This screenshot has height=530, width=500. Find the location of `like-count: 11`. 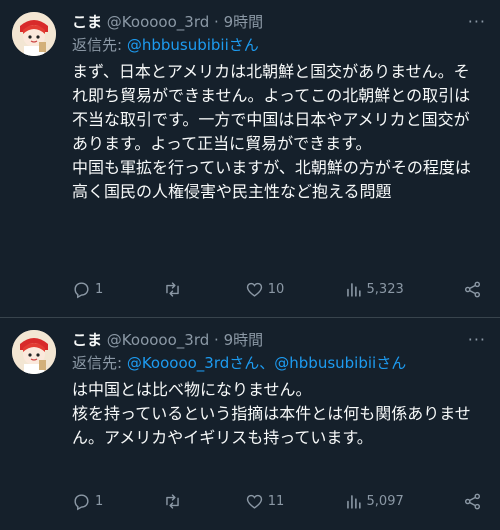

like-count: 11 is located at coordinates (276, 501).